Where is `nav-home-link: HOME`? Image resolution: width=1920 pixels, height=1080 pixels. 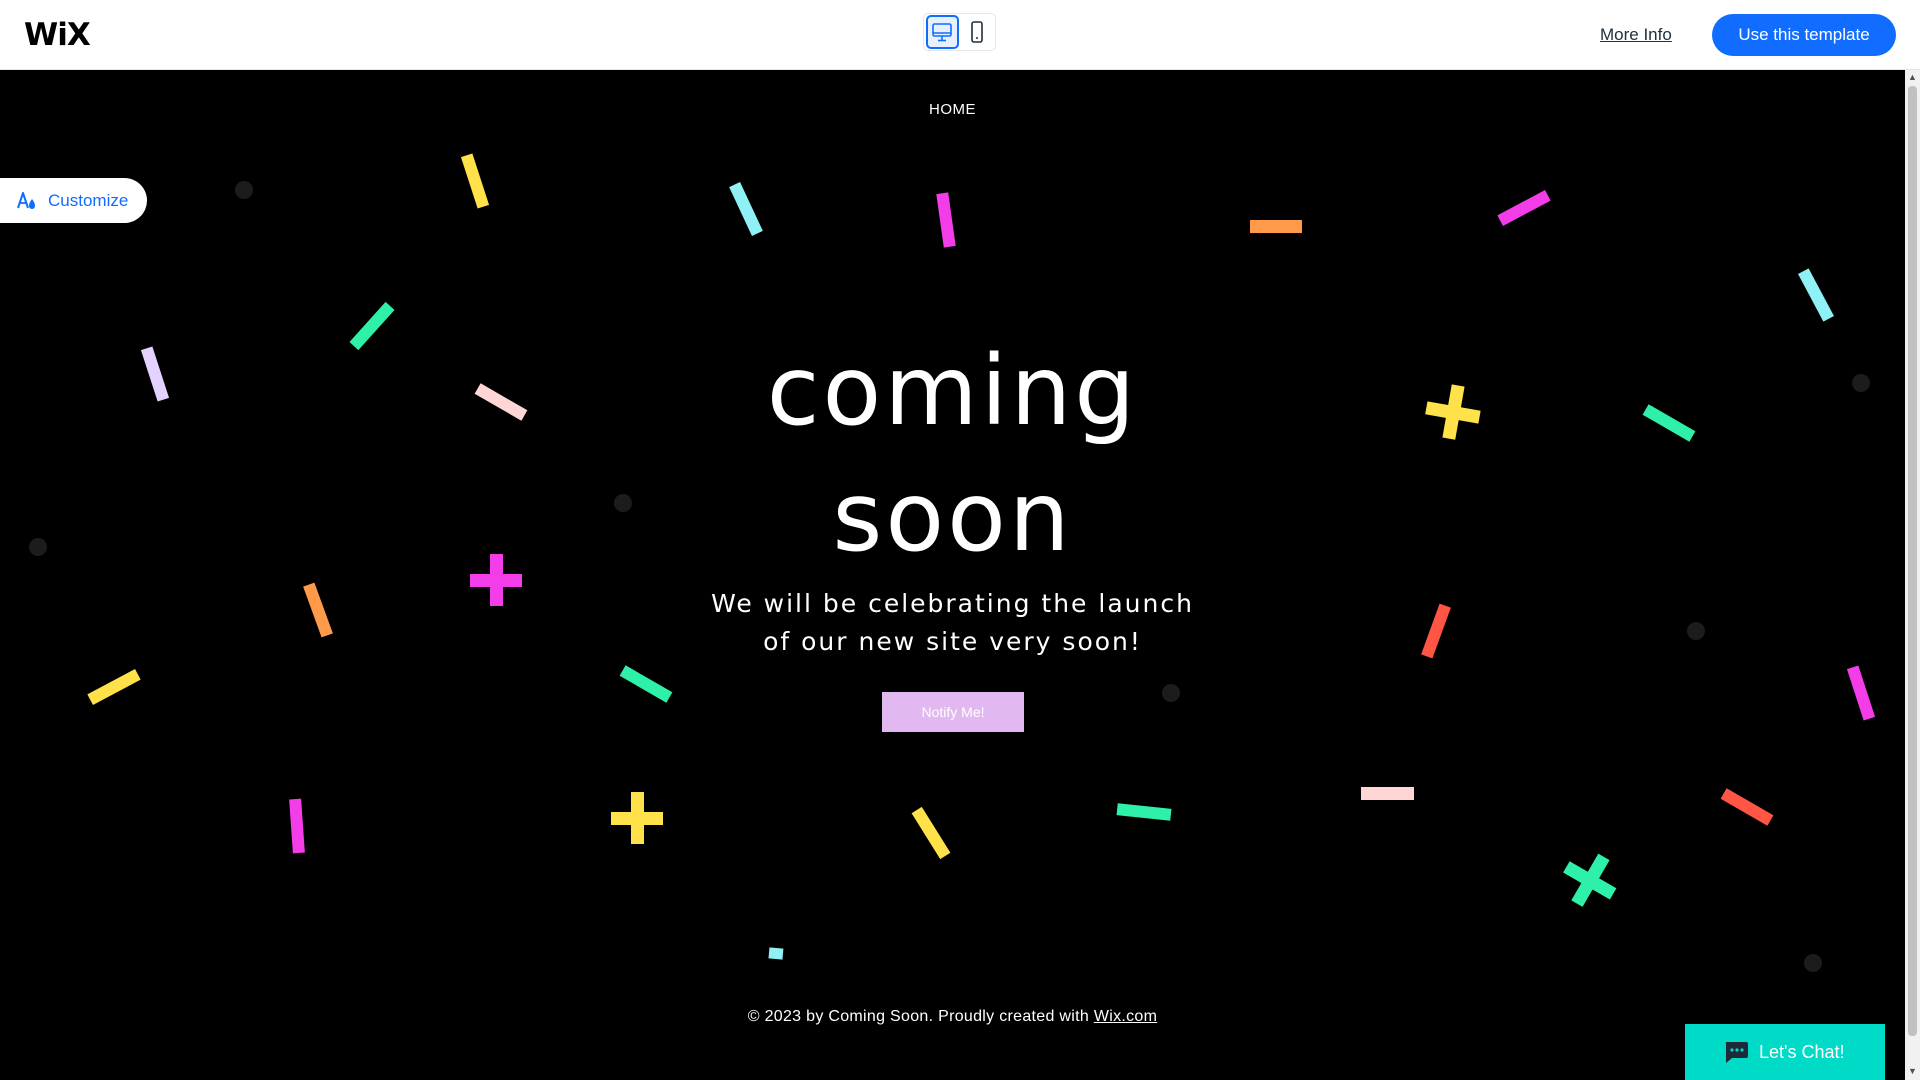
nav-home-link: HOME is located at coordinates (952, 109).